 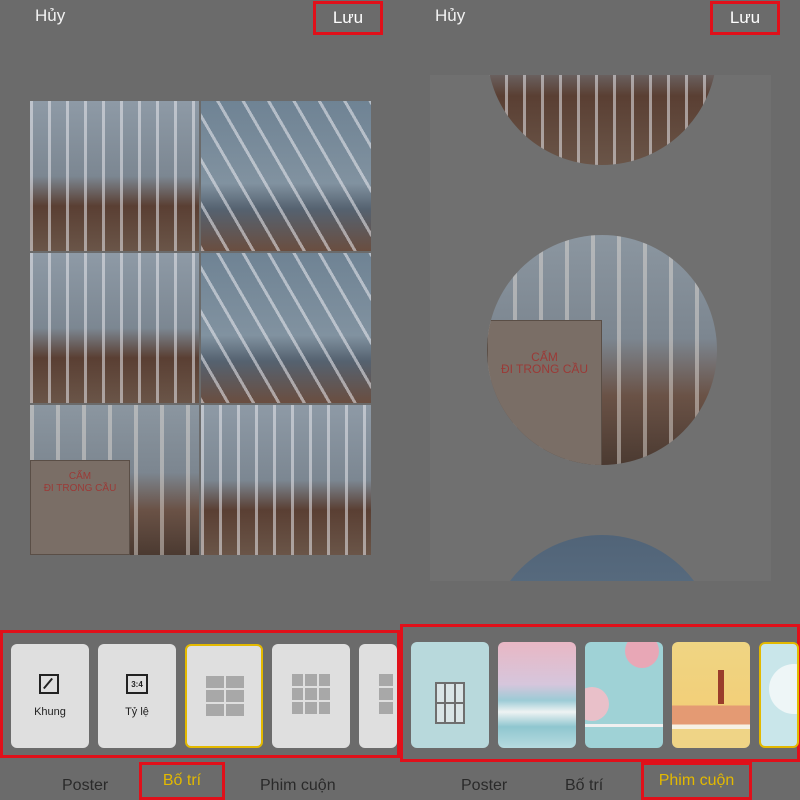 What do you see at coordinates (49, 684) in the screenshot?
I see `frame-icon` at bounding box center [49, 684].